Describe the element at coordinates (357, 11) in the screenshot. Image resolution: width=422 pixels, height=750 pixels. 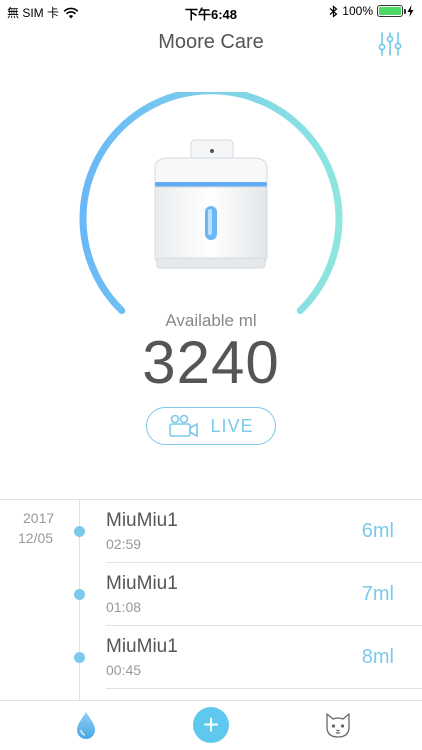
I see `battery-percent: 100%` at that location.